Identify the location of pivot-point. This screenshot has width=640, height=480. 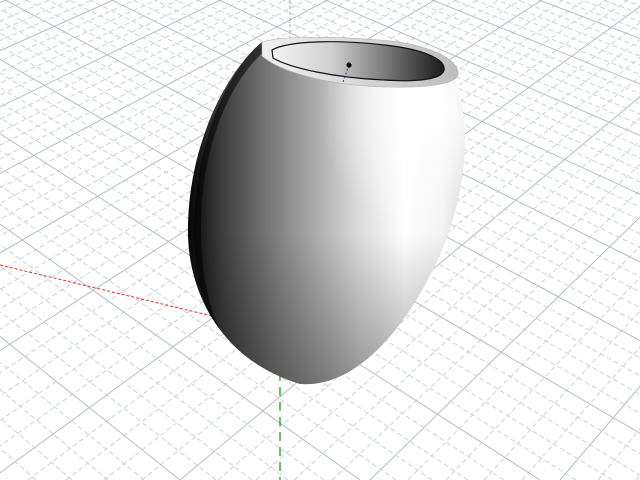
(349, 65).